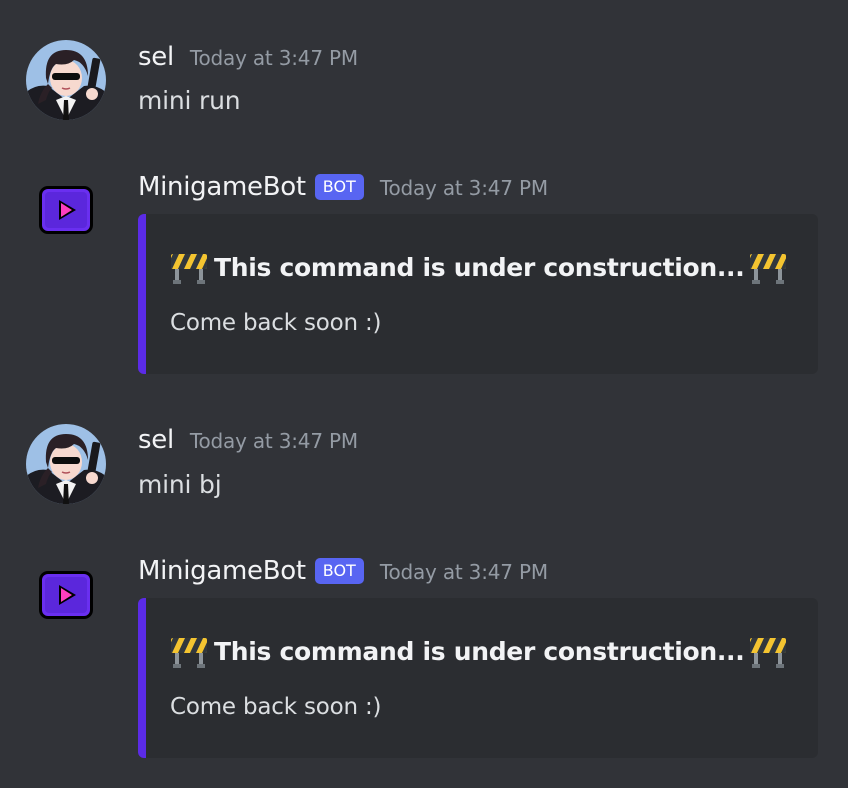 This screenshot has width=848, height=788. I want to click on message-text: mini bj, so click(180, 484).